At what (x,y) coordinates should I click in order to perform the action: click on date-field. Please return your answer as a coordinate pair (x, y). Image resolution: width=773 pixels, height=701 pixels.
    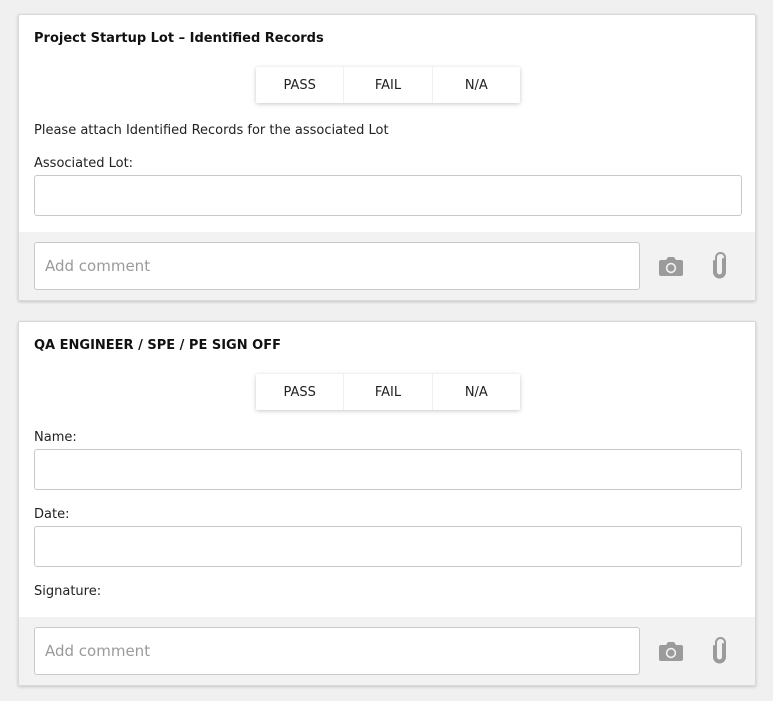
    Looking at the image, I should click on (388, 546).